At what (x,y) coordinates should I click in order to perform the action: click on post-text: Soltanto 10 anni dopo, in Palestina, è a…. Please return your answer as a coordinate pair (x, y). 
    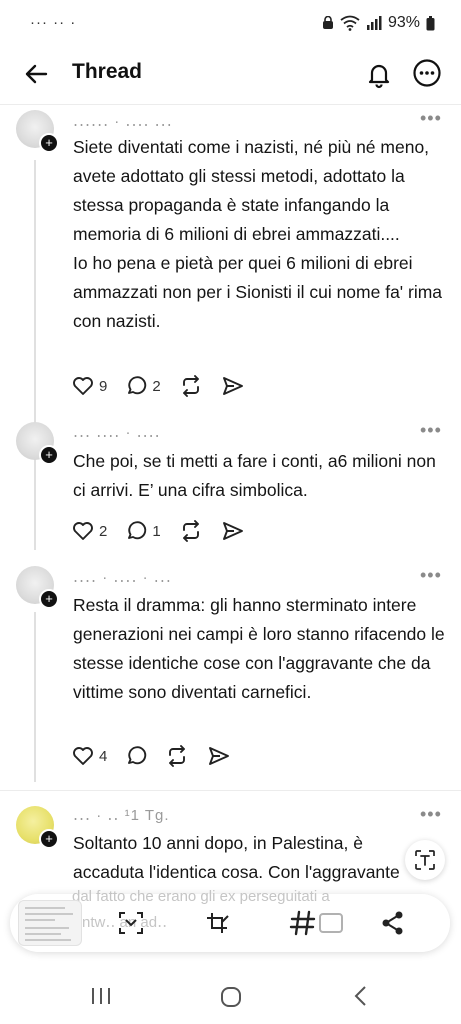
    Looking at the image, I should click on (236, 857).